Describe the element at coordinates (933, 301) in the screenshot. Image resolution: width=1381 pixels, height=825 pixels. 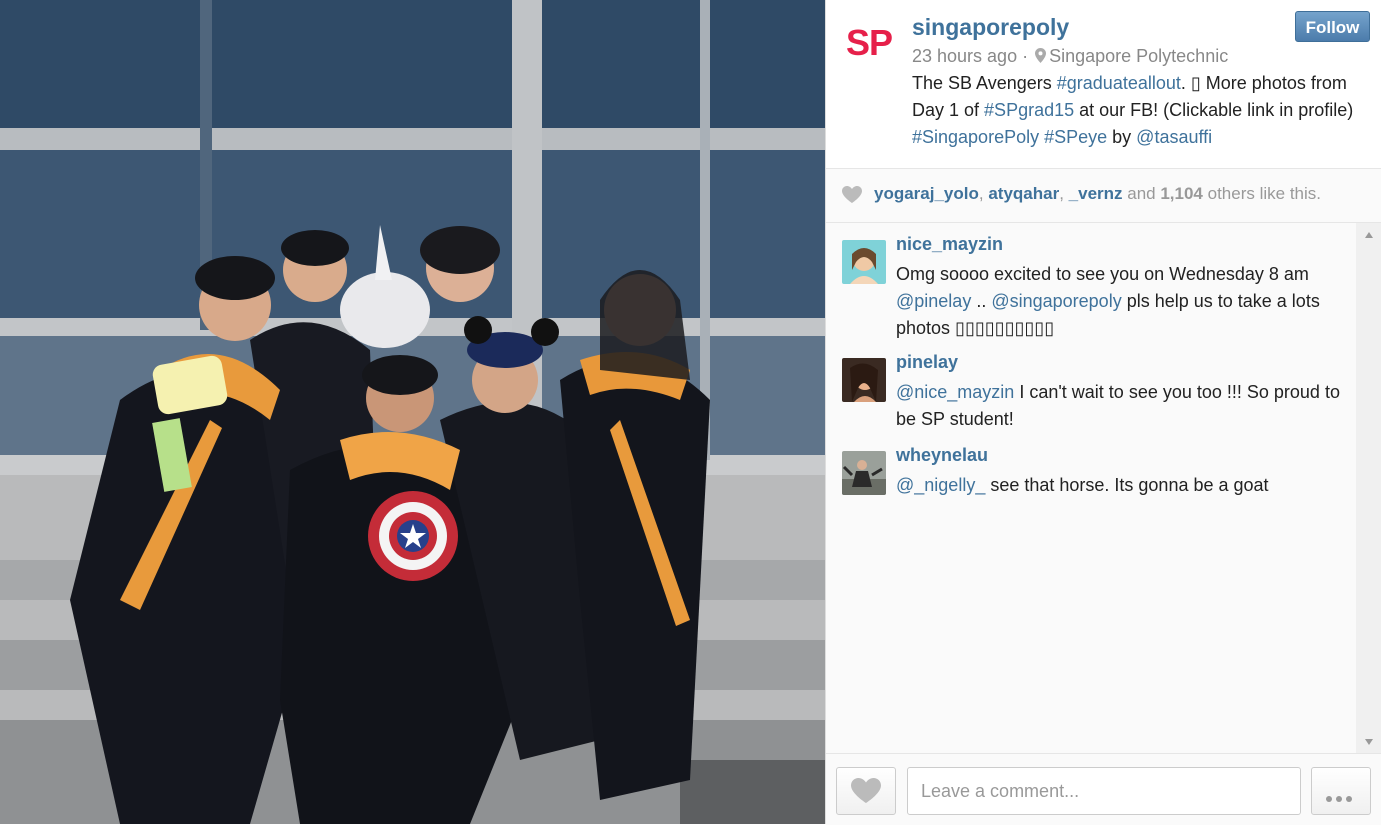
I see `mention-link: @pinelay` at that location.